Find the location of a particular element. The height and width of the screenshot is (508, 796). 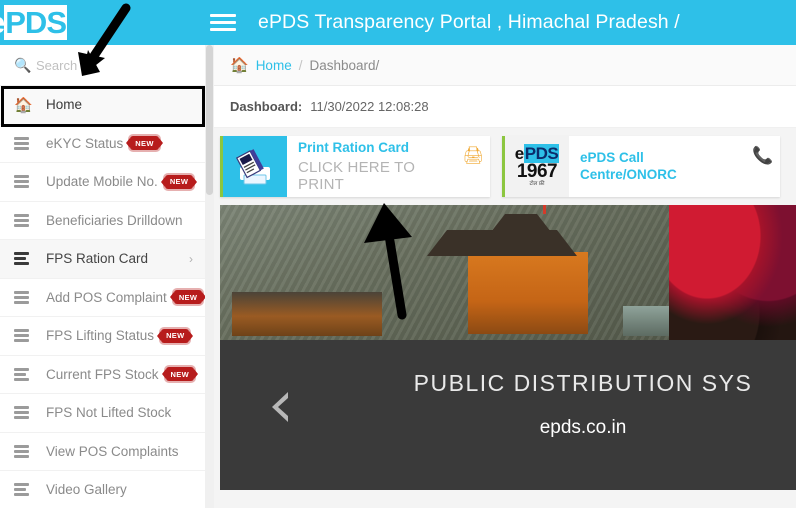

brand-logo-text: ePDS is located at coordinates (33, 22).